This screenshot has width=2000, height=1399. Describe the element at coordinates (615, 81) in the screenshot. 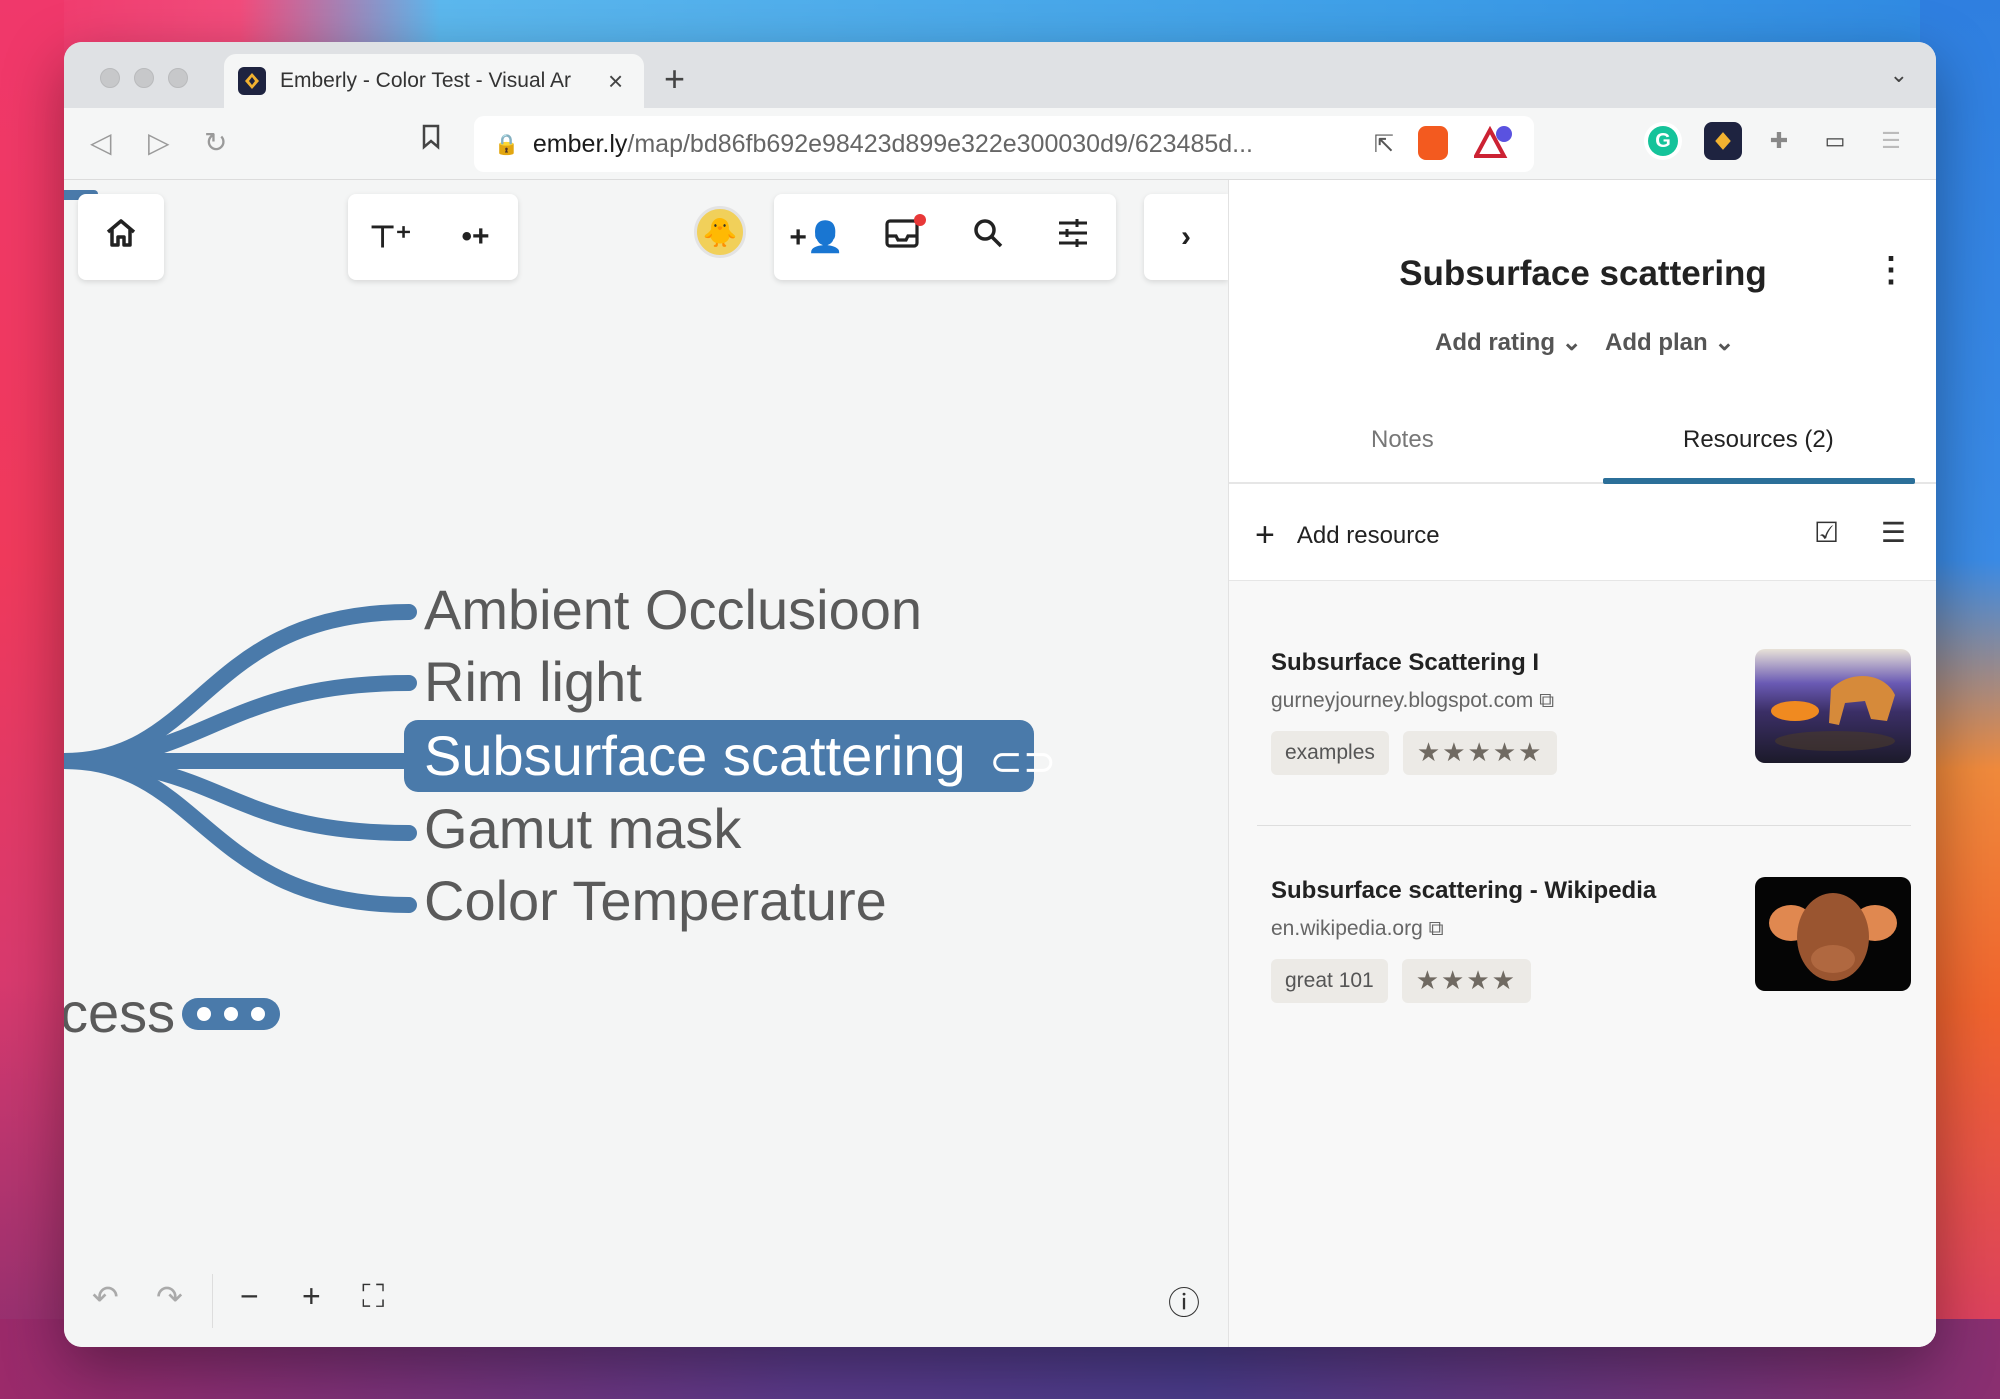

I see `tab-close-icon: ×` at that location.